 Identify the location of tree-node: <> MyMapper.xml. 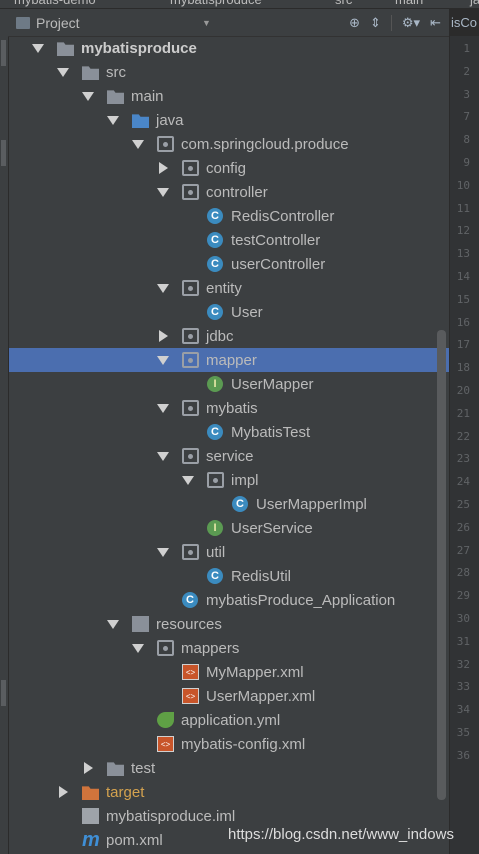
(229, 672).